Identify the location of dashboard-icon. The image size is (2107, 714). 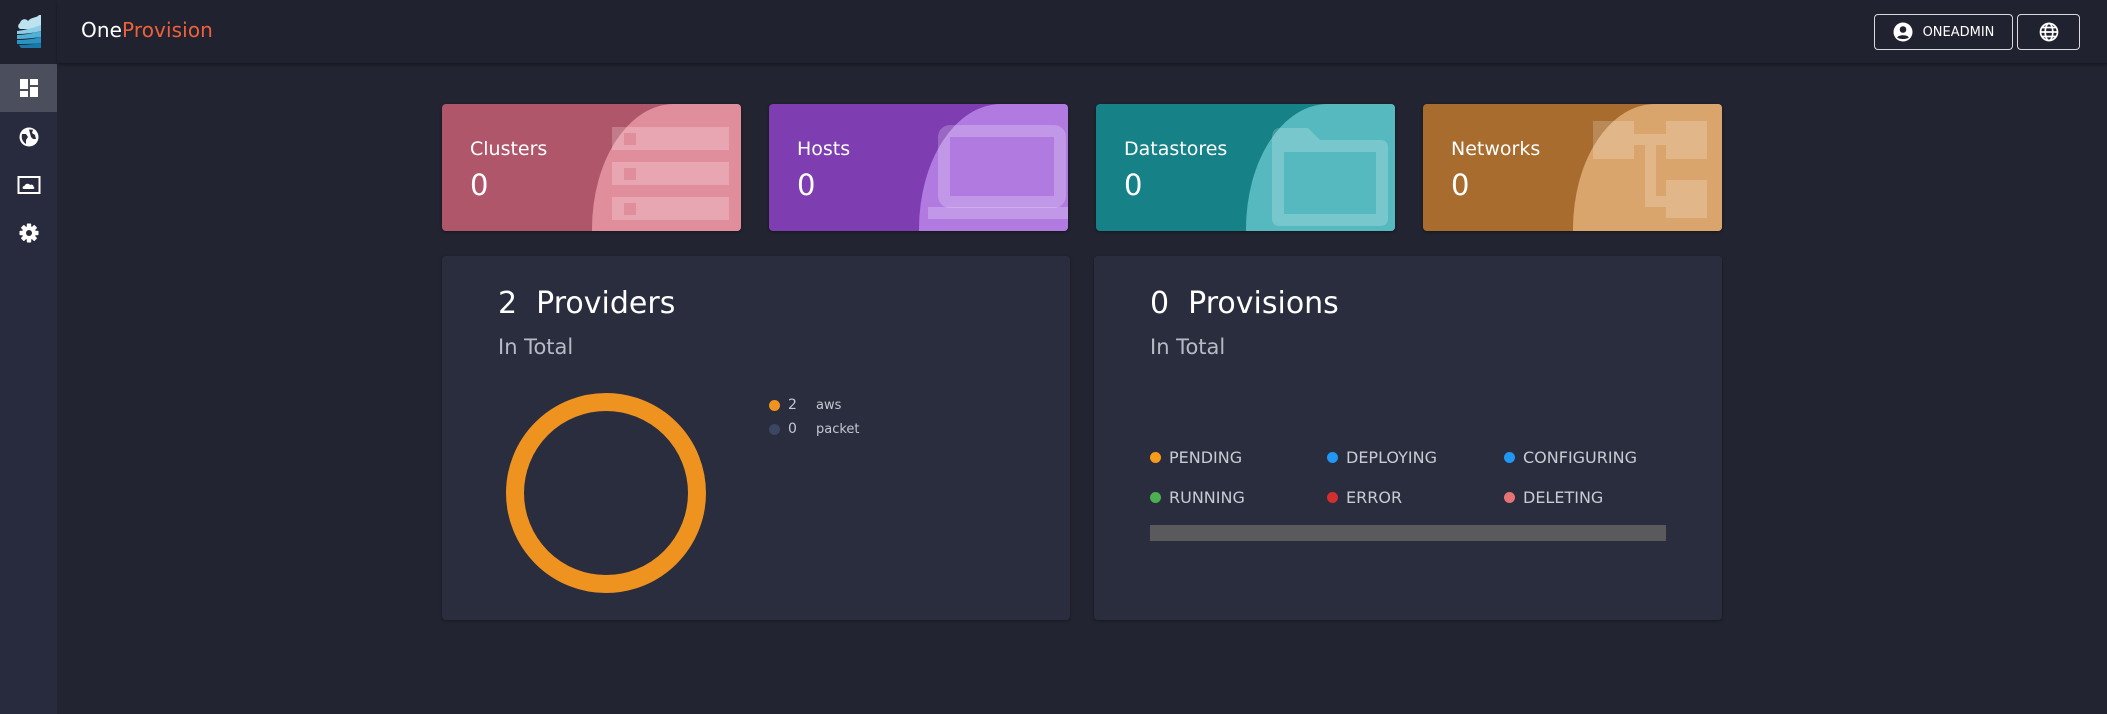
(28, 88).